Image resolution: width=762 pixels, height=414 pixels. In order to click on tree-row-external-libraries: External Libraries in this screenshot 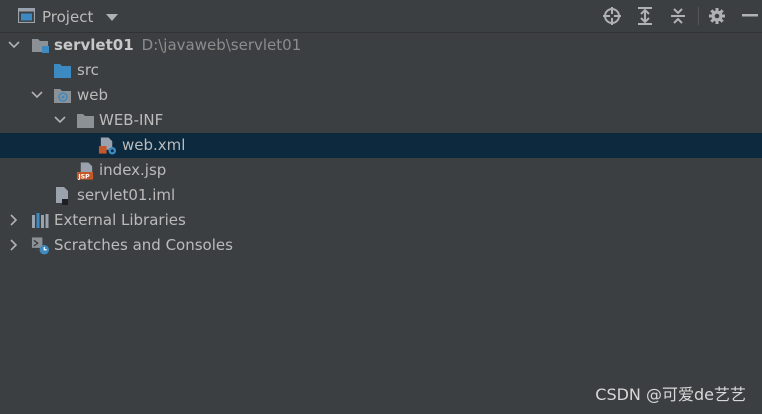, I will do `click(381, 220)`.